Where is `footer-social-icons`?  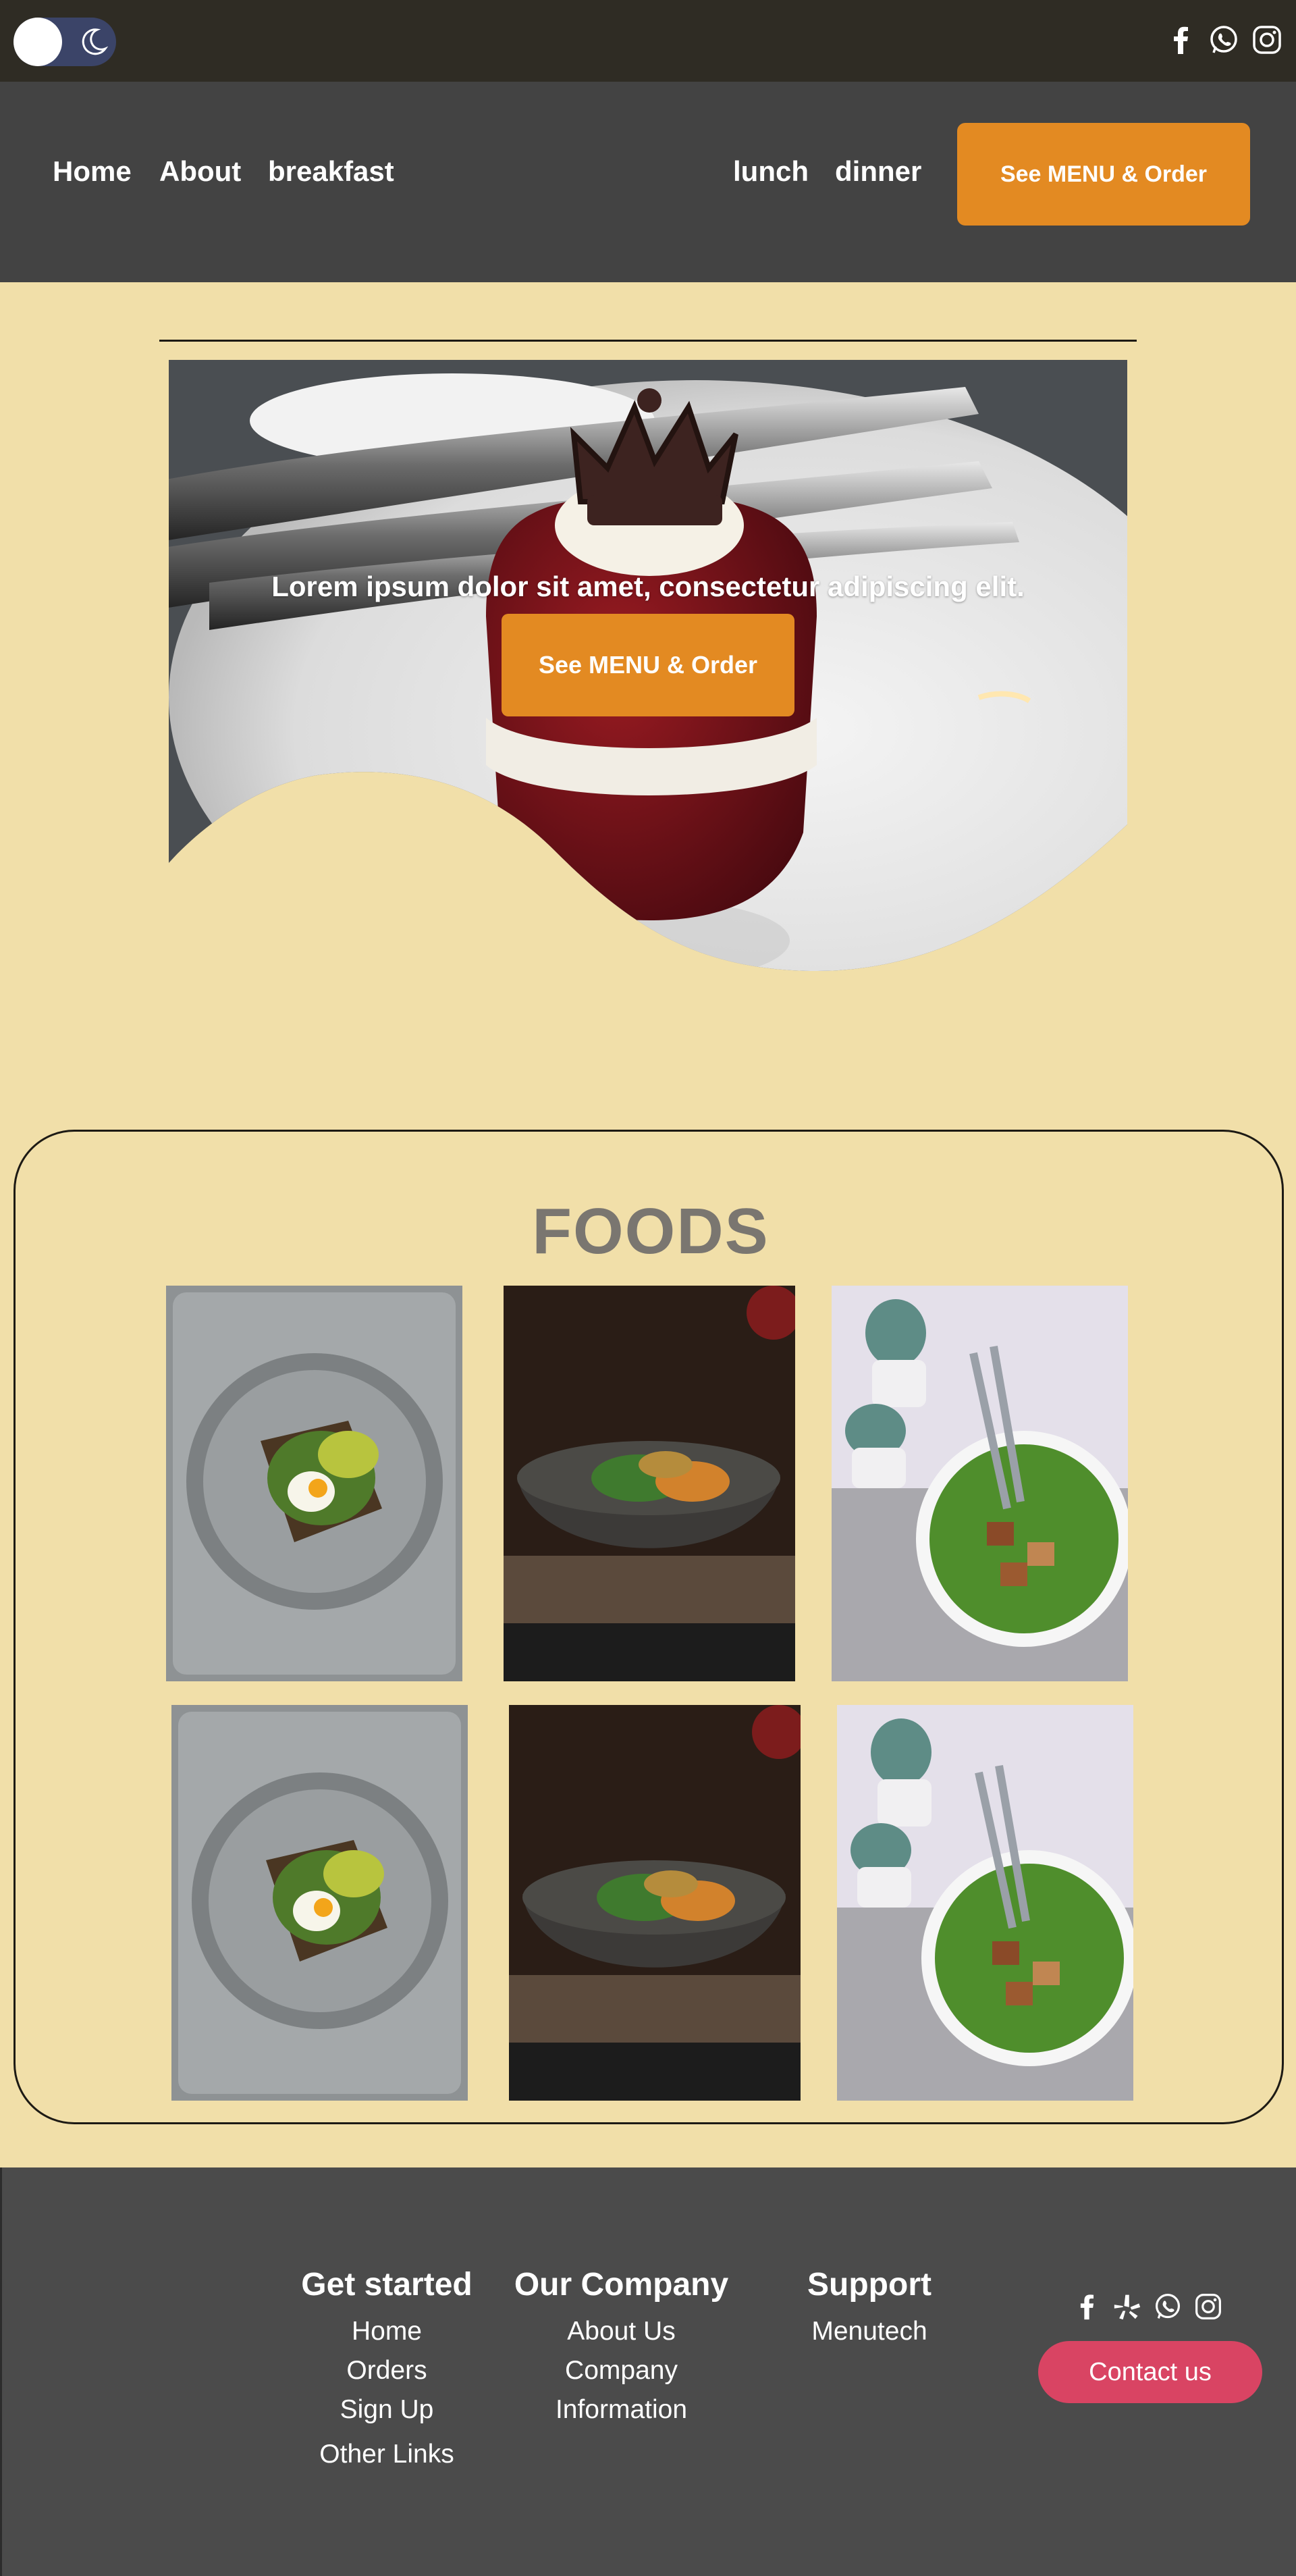
footer-social-icons is located at coordinates (1147, 2306).